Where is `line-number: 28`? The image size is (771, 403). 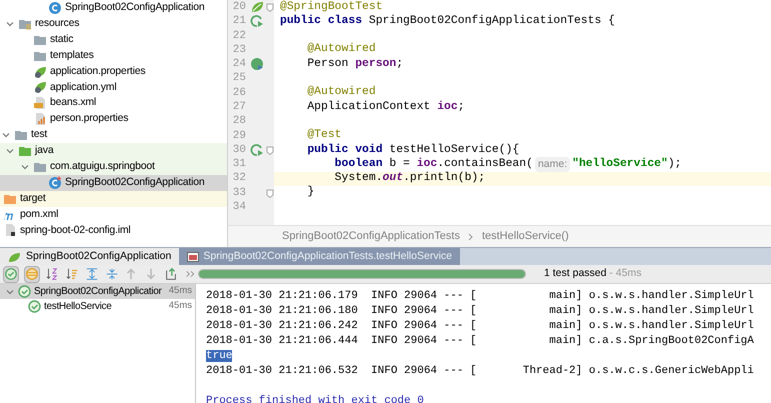
line-number: 28 is located at coordinates (239, 122).